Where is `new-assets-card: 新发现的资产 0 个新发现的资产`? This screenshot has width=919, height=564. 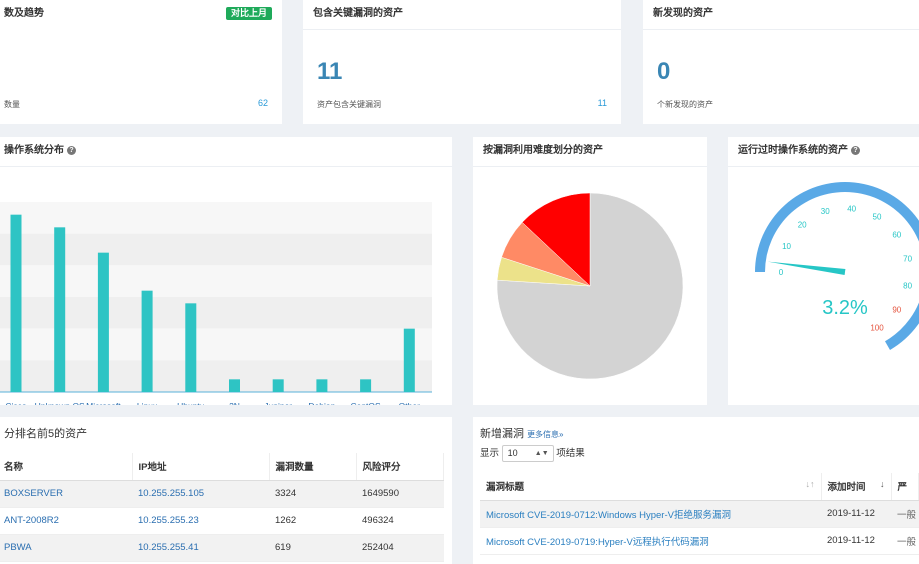
new-assets-card: 新发现的资产 0 个新发现的资产 is located at coordinates (781, 62).